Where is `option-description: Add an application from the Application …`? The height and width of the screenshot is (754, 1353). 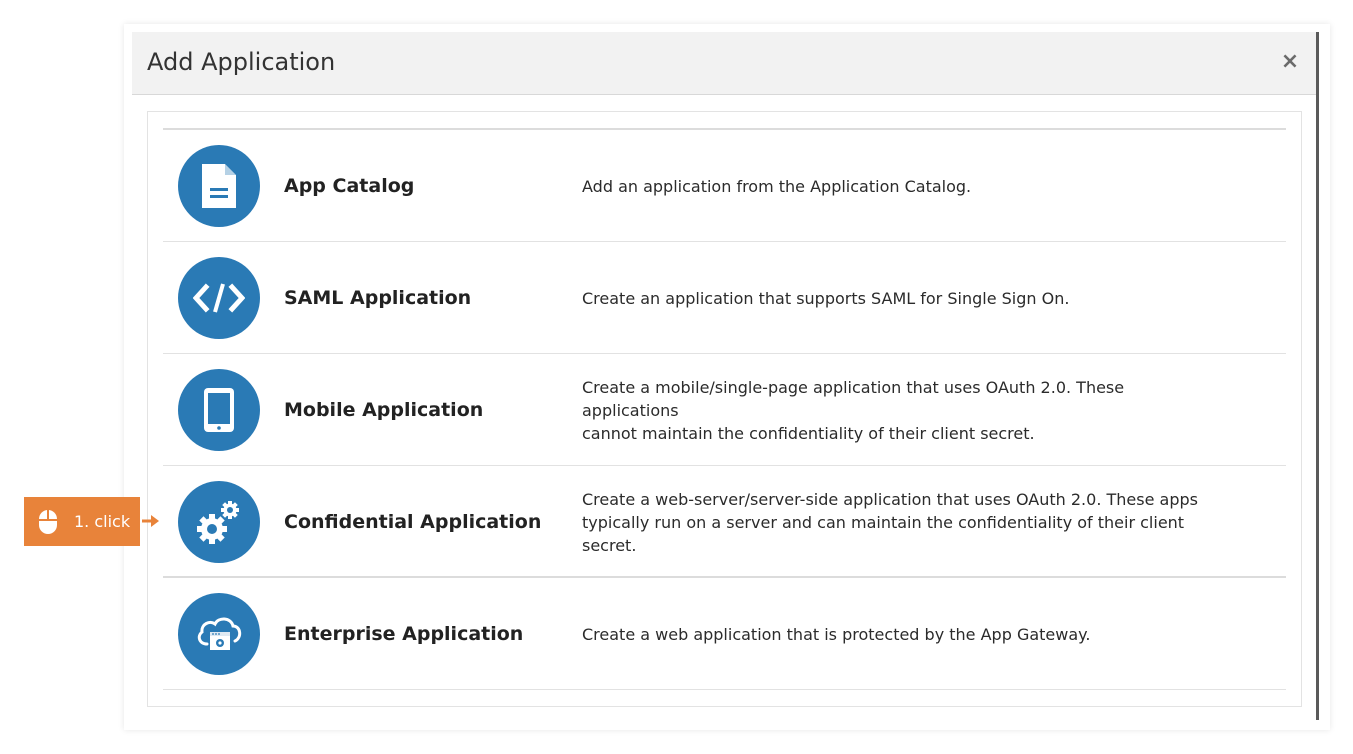 option-description: Add an application from the Application … is located at coordinates (902, 186).